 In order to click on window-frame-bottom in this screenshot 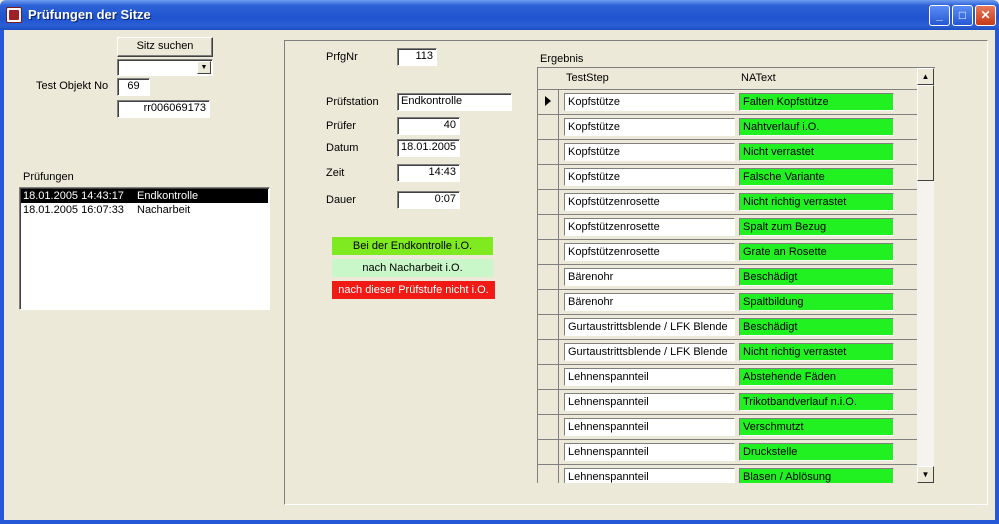, I will do `click(499, 522)`.